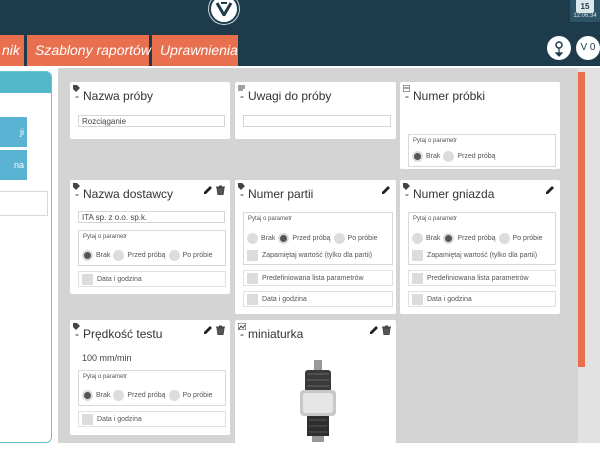 The image size is (600, 450). What do you see at coordinates (277, 194) in the screenshot?
I see `card-title: - Numer partii` at bounding box center [277, 194].